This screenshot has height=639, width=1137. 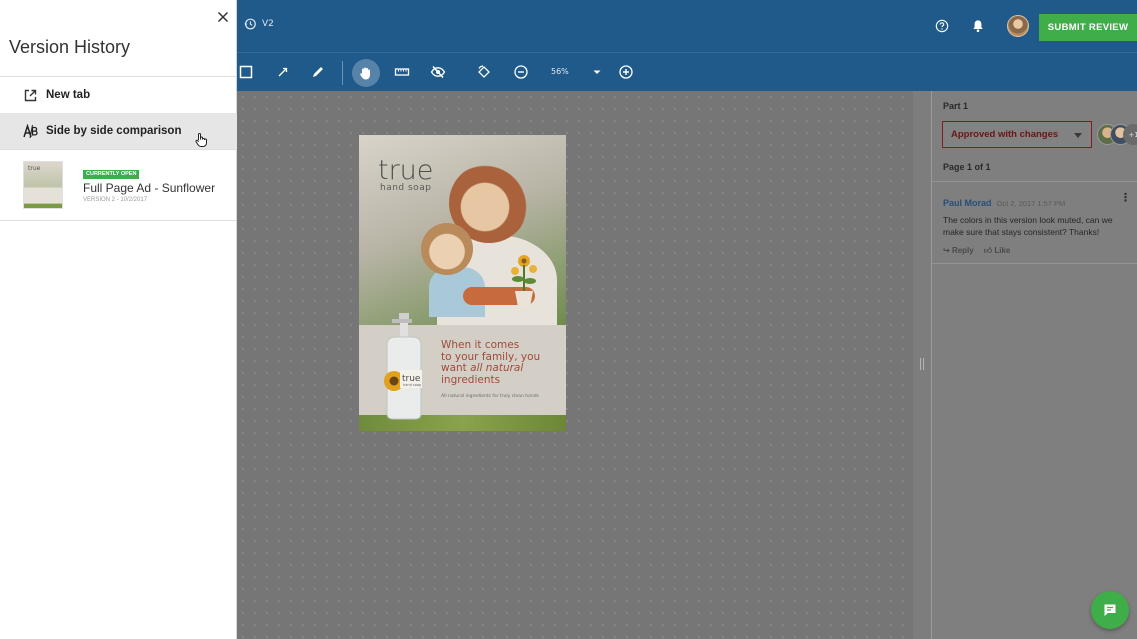 I want to click on currently-open-badge: CURRENTLY OPEN, so click(x=111, y=174).